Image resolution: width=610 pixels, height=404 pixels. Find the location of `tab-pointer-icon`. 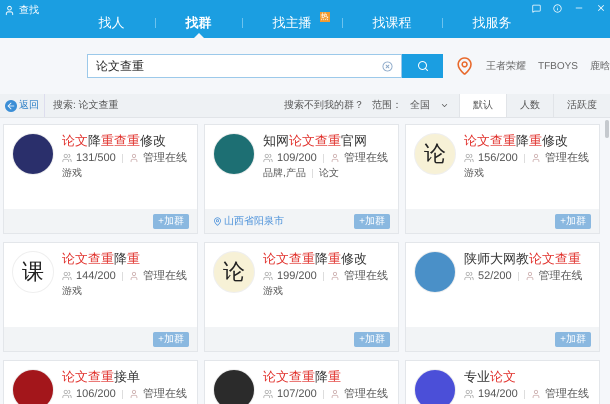

tab-pointer-icon is located at coordinates (199, 35).